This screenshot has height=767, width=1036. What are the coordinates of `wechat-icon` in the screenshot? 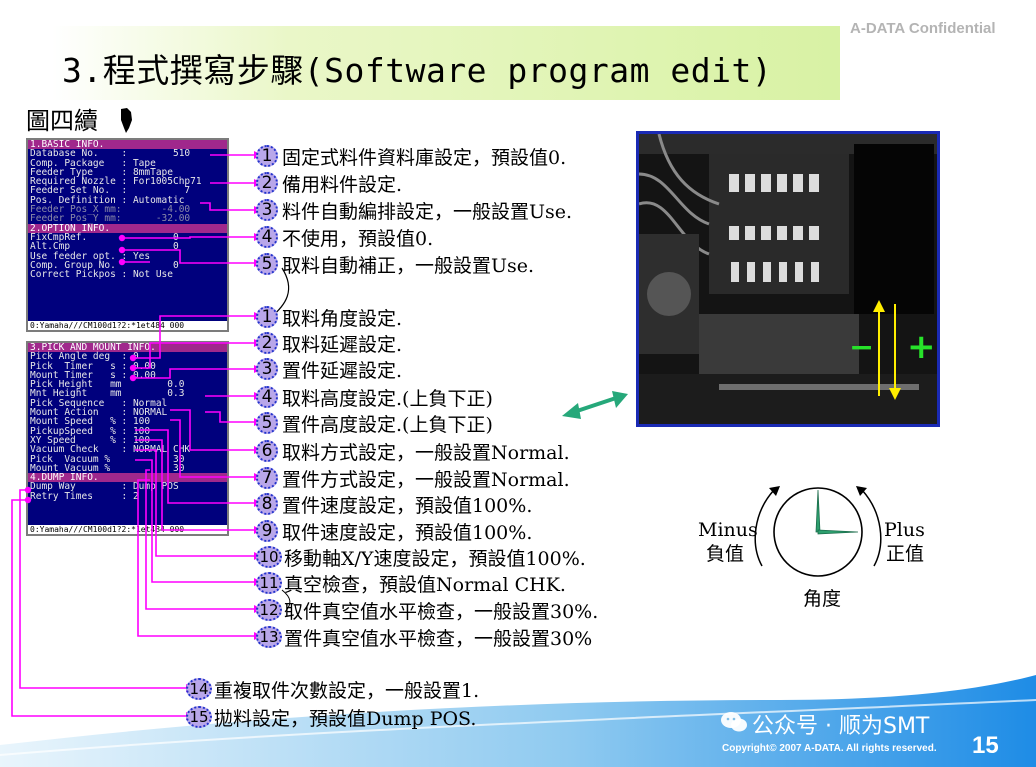 It's located at (734, 722).